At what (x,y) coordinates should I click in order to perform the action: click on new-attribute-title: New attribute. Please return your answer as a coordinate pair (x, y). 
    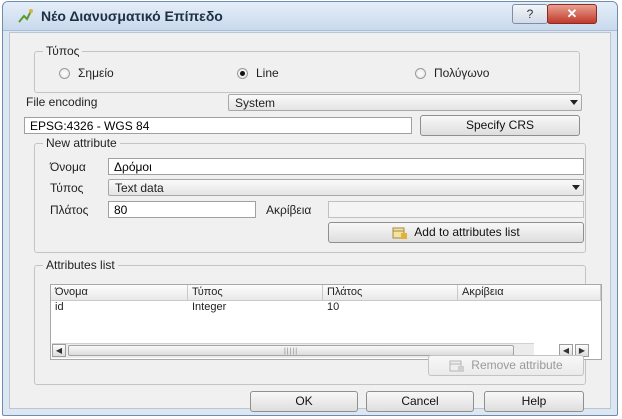
    Looking at the image, I should click on (81, 143).